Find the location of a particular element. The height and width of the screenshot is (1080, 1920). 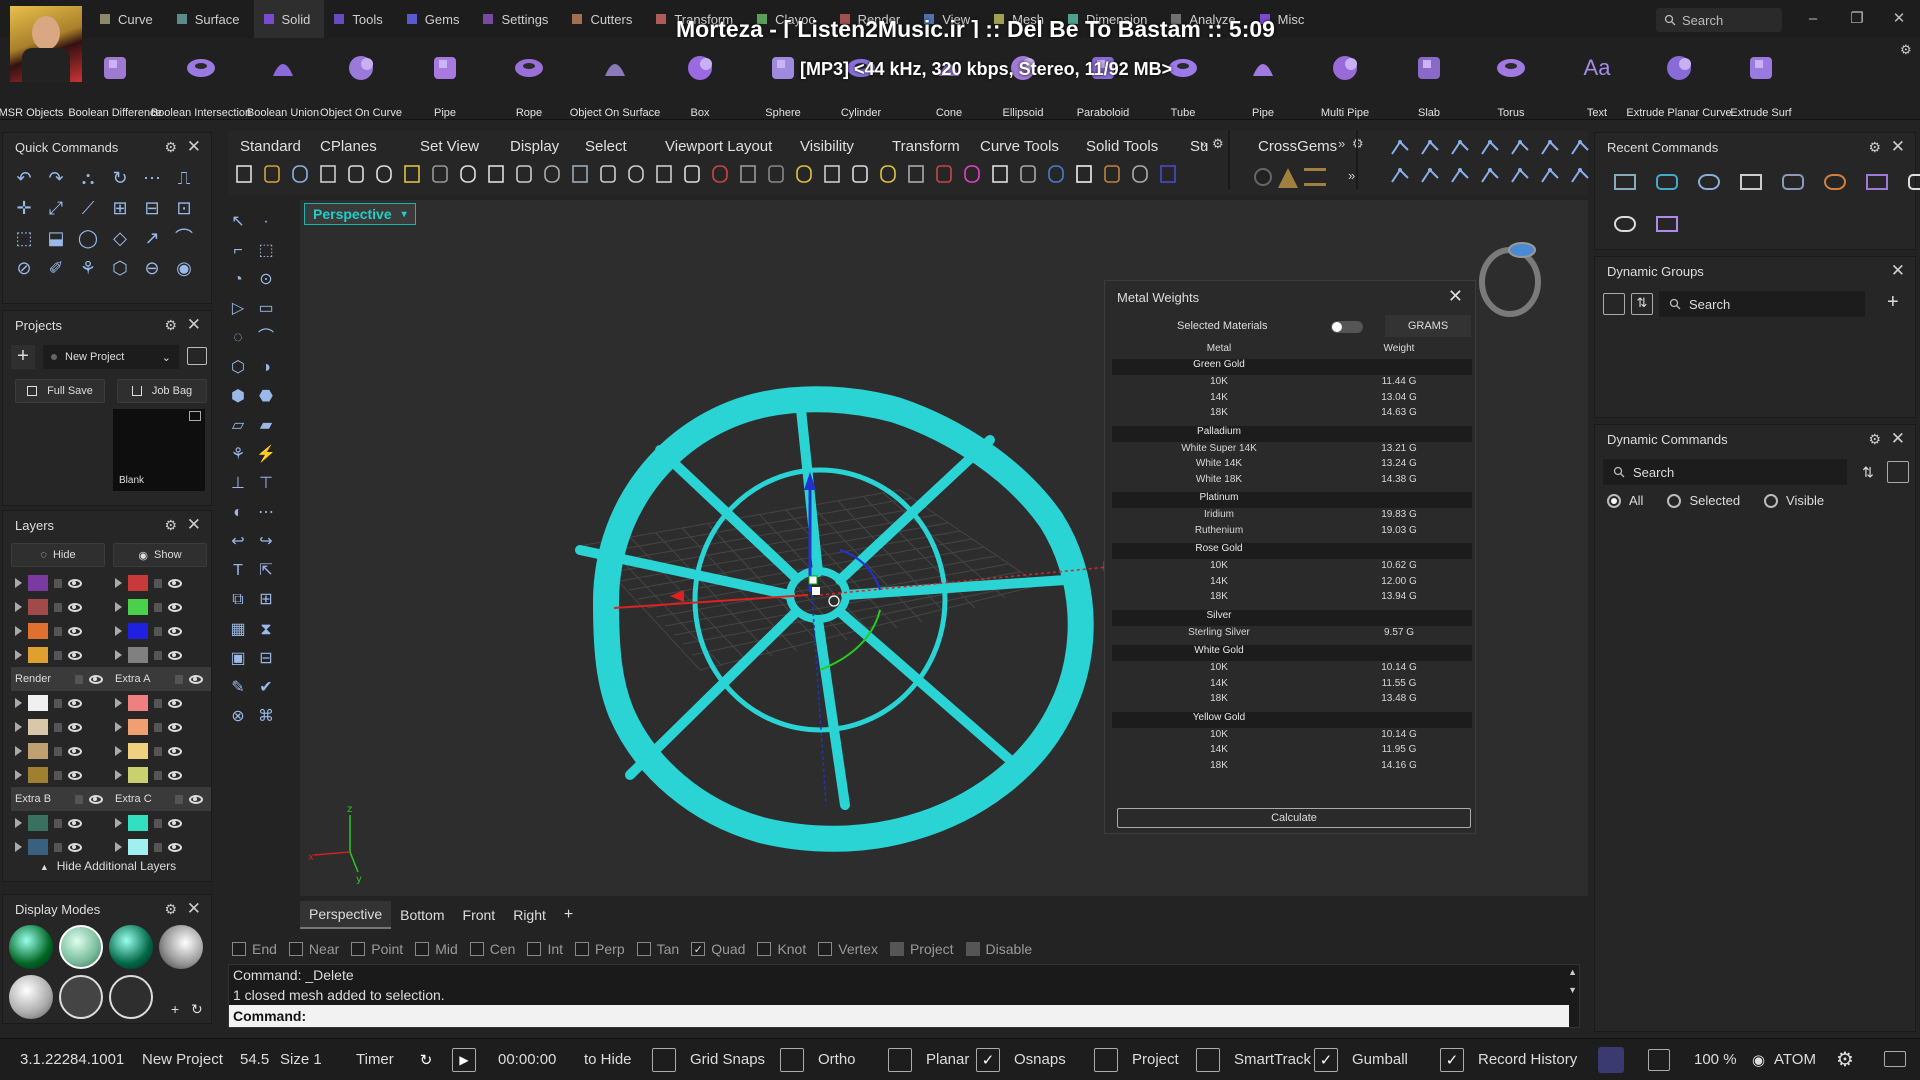

quick-command-icon: ↶ is located at coordinates (24, 178).